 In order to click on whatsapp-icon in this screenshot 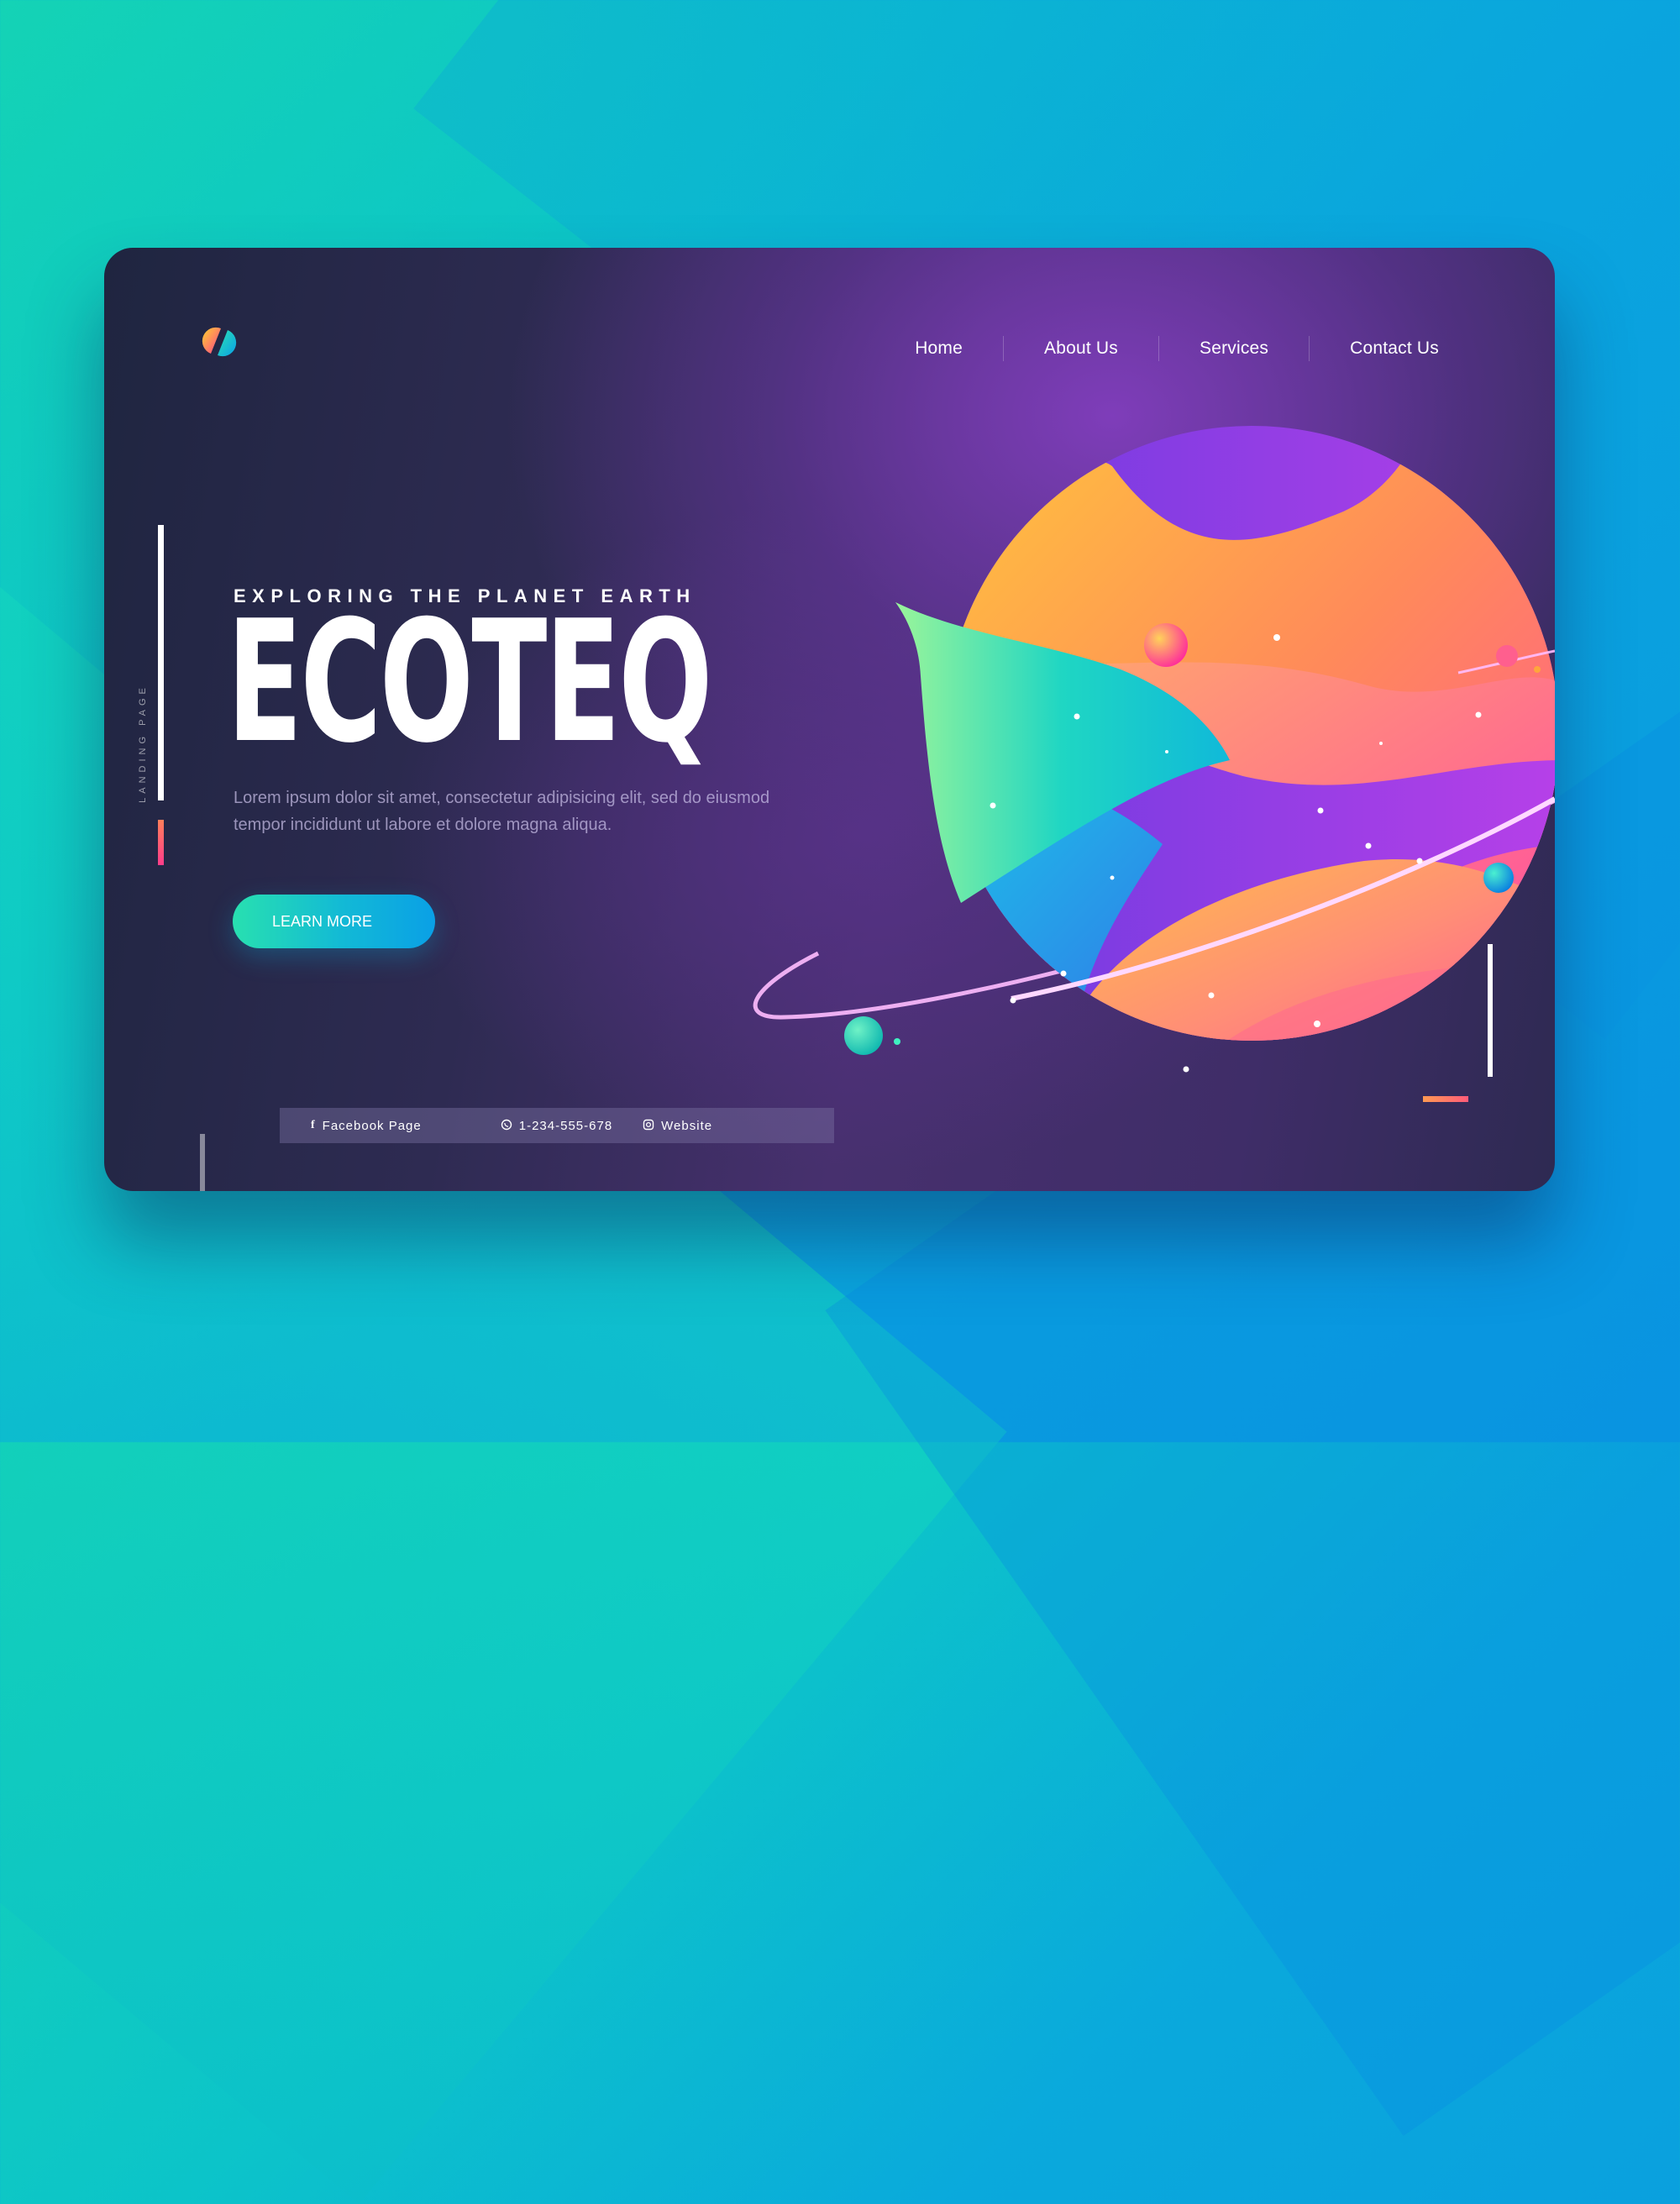, I will do `click(506, 1126)`.